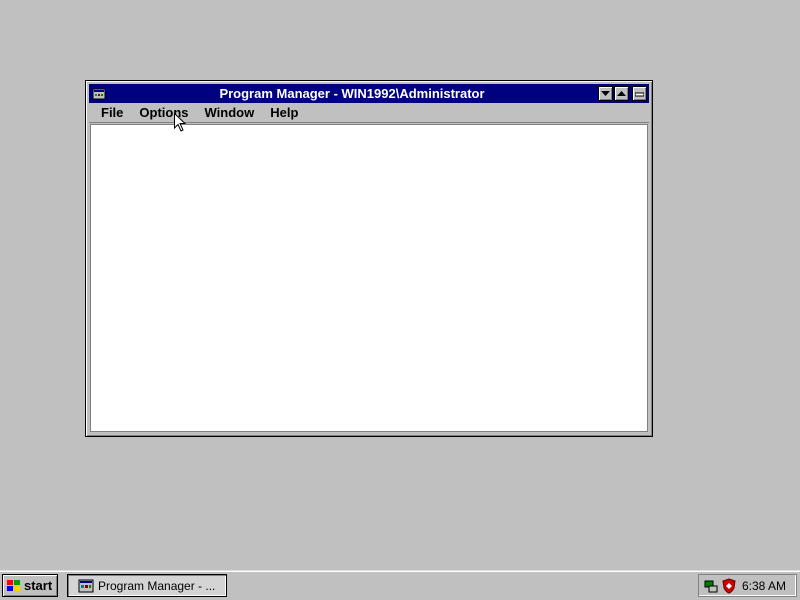 The image size is (800, 600). Describe the element at coordinates (400, 585) in the screenshot. I see `taskbar: start Program Manager - ... 6:38 AM` at that location.